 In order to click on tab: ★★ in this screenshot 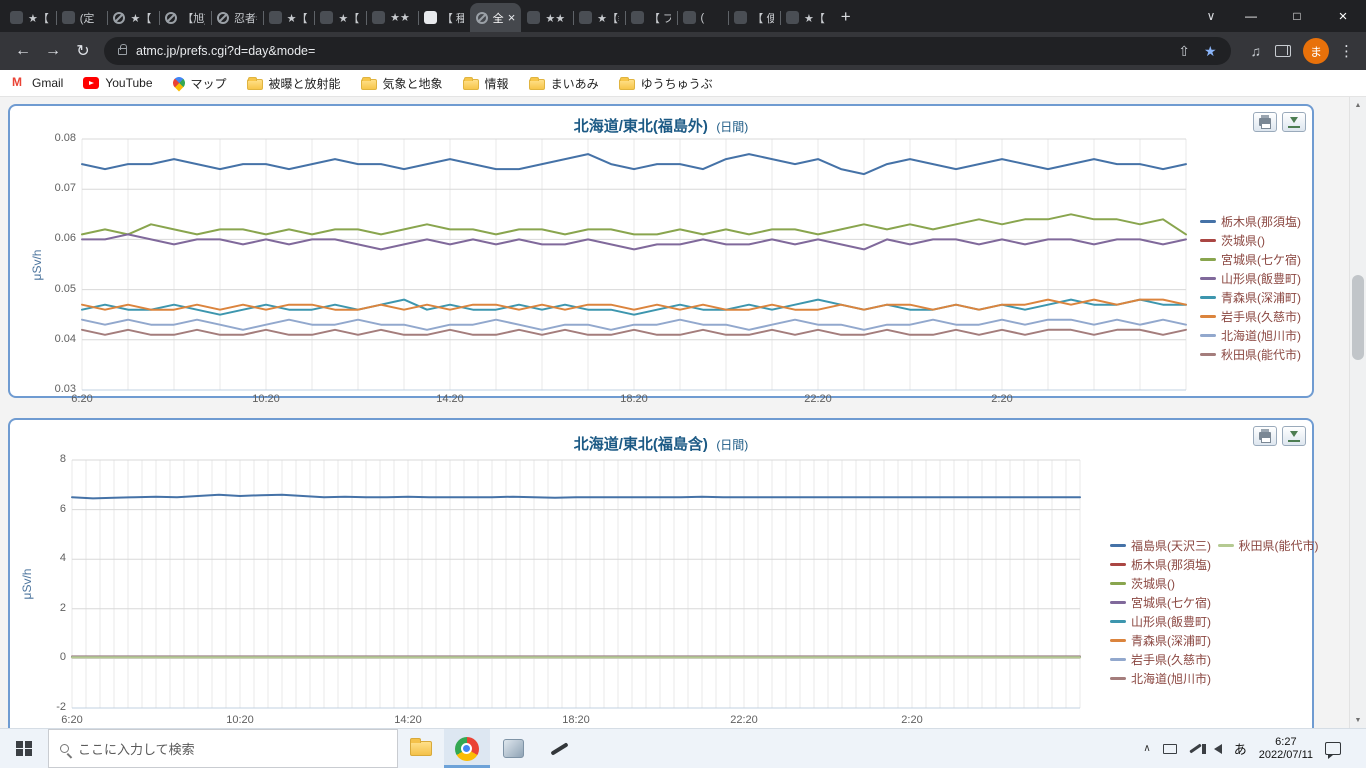, I will do `click(392, 17)`.